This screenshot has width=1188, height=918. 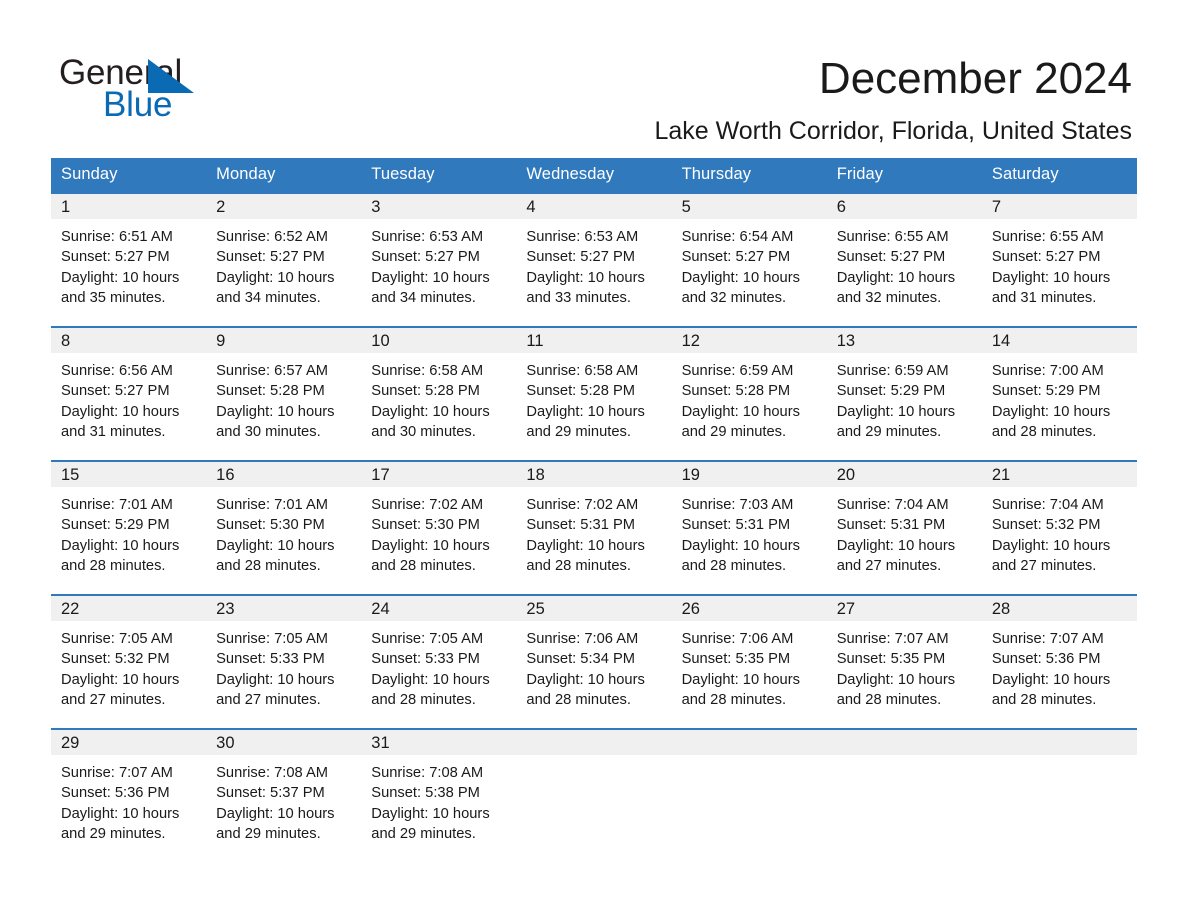 What do you see at coordinates (425, 793) in the screenshot?
I see `sunset-text: Sunset: 5:38 PM` at bounding box center [425, 793].